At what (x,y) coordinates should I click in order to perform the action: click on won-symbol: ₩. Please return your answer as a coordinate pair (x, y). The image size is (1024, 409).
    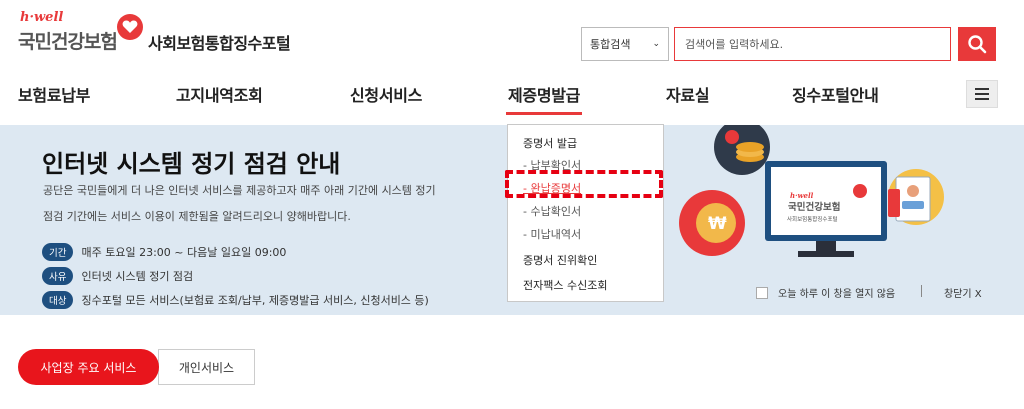
    Looking at the image, I should click on (717, 224).